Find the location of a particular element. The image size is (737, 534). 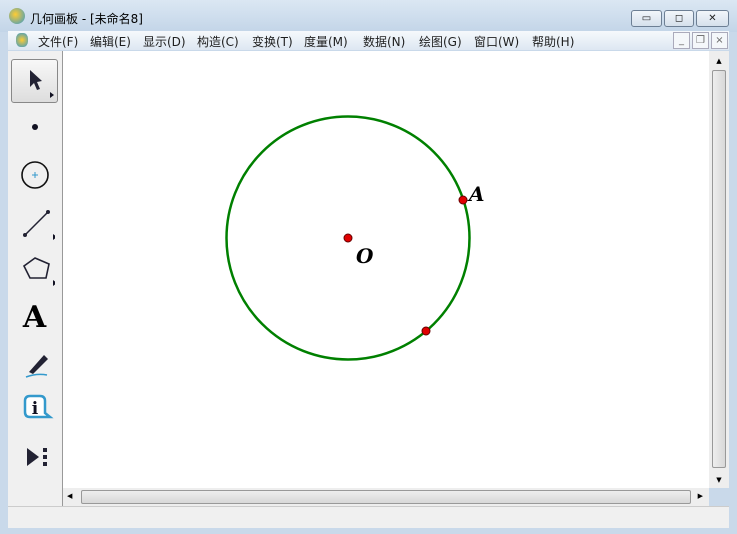

pentagon-icon is located at coordinates (38, 271).